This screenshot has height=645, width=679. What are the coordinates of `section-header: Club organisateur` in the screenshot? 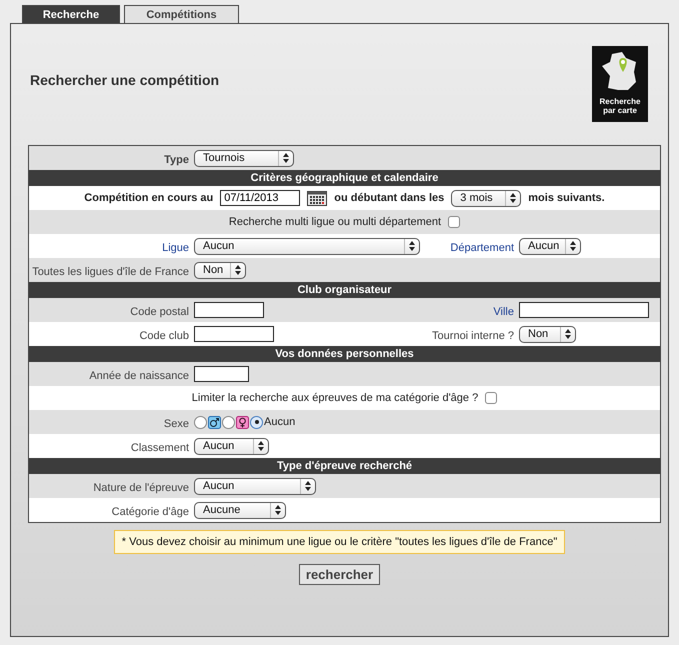 It's located at (344, 290).